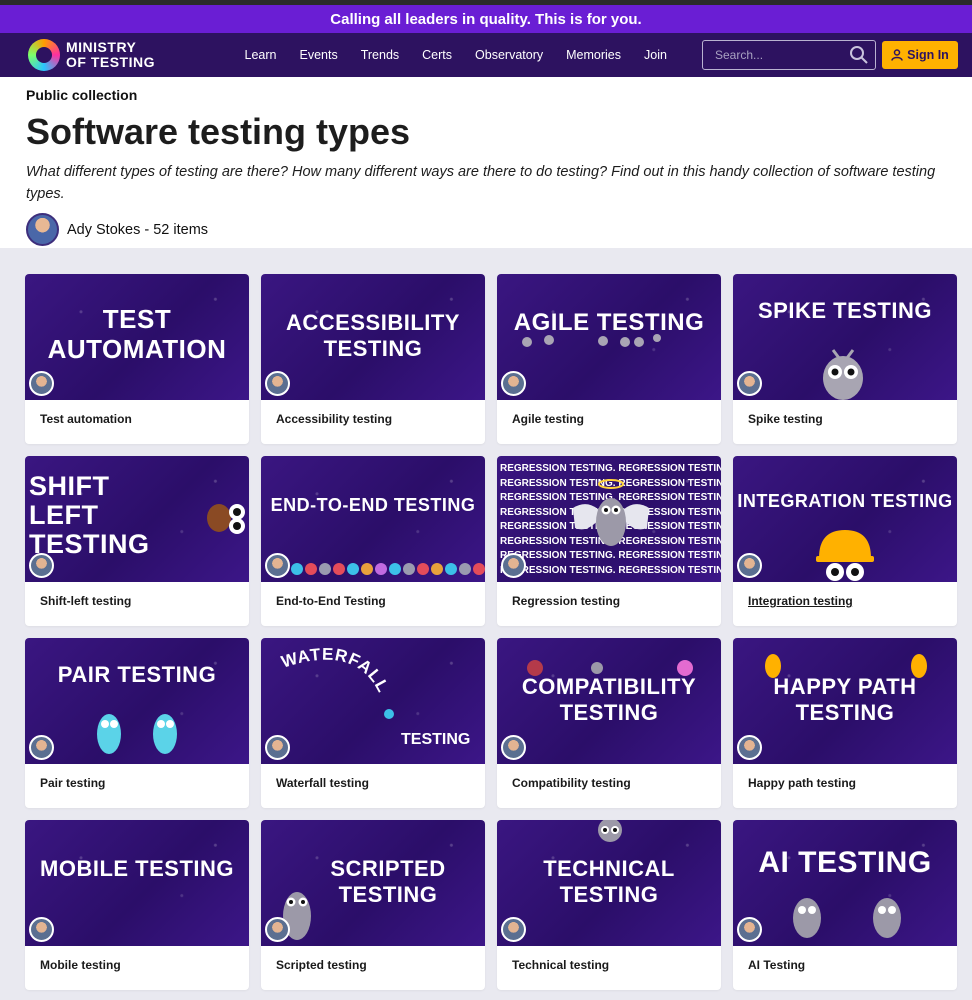 Image resolution: width=972 pixels, height=1000 pixels. I want to click on card-image: WATERFALL TESTING, so click(373, 701).